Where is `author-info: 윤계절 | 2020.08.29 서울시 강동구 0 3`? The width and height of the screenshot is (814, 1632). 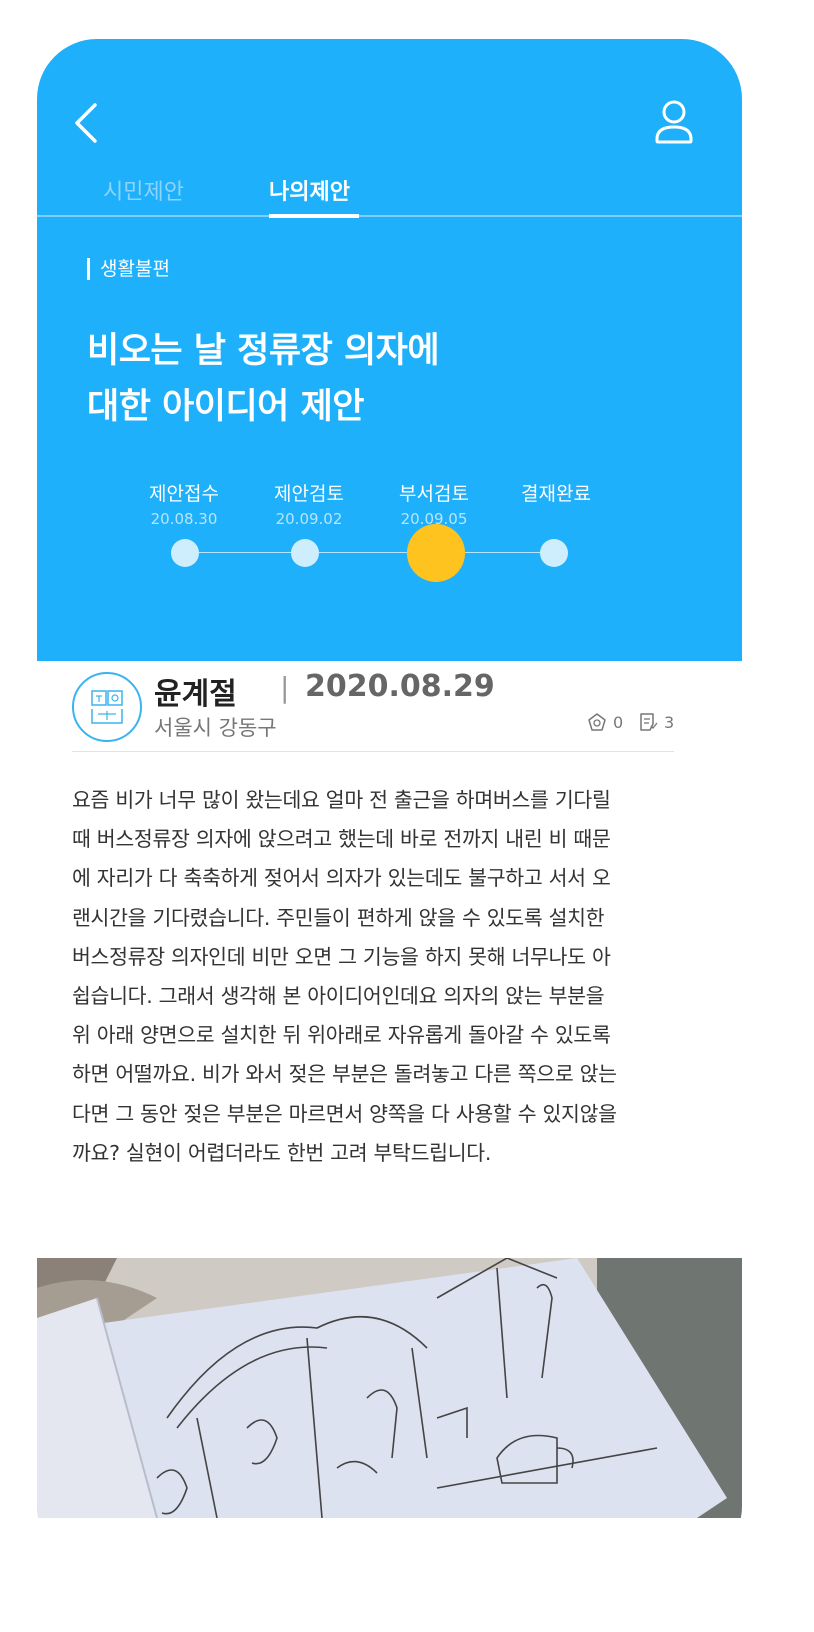 author-info: 윤계절 | 2020.08.29 서울시 강동구 0 3 is located at coordinates (392, 709).